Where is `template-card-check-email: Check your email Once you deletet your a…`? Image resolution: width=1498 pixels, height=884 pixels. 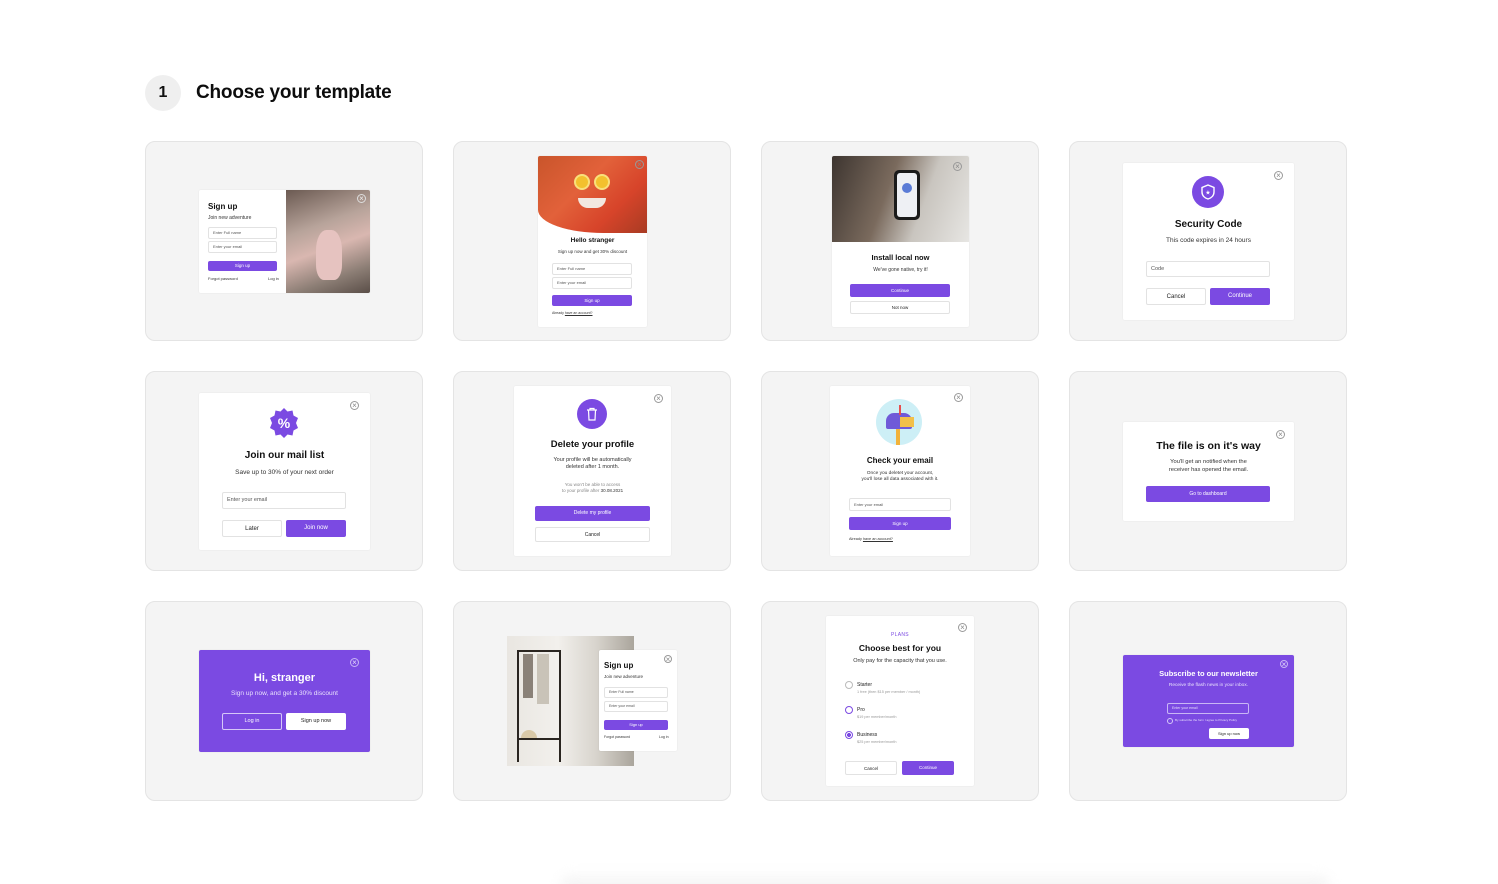
template-card-check-email: Check your email Once you deletet your a… is located at coordinates (900, 471).